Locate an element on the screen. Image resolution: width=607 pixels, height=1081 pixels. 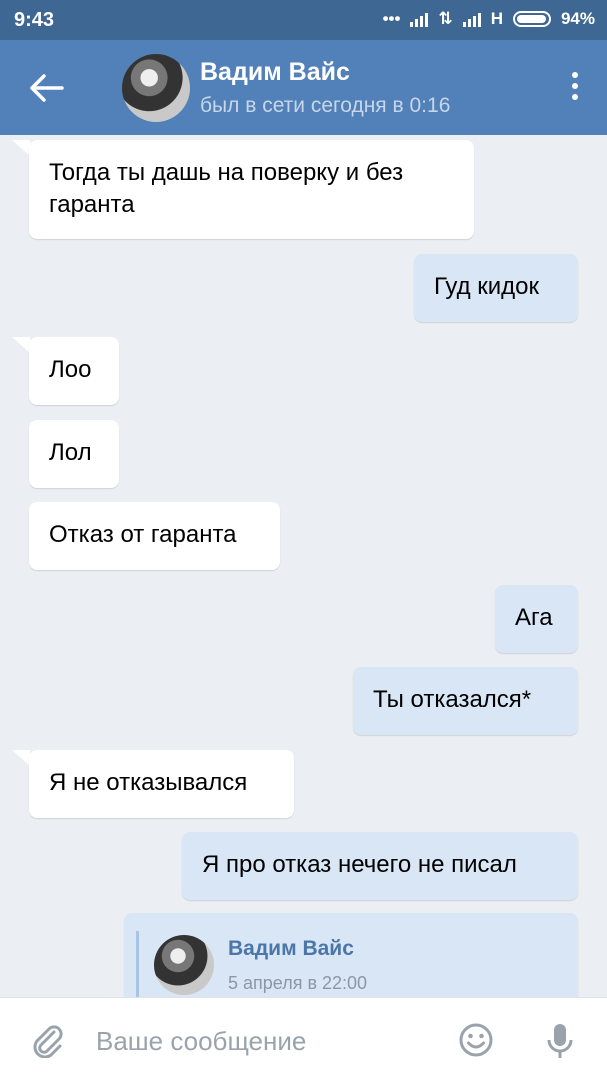
status-icons: ••• ⇅ H 94% is located at coordinates (489, 19).